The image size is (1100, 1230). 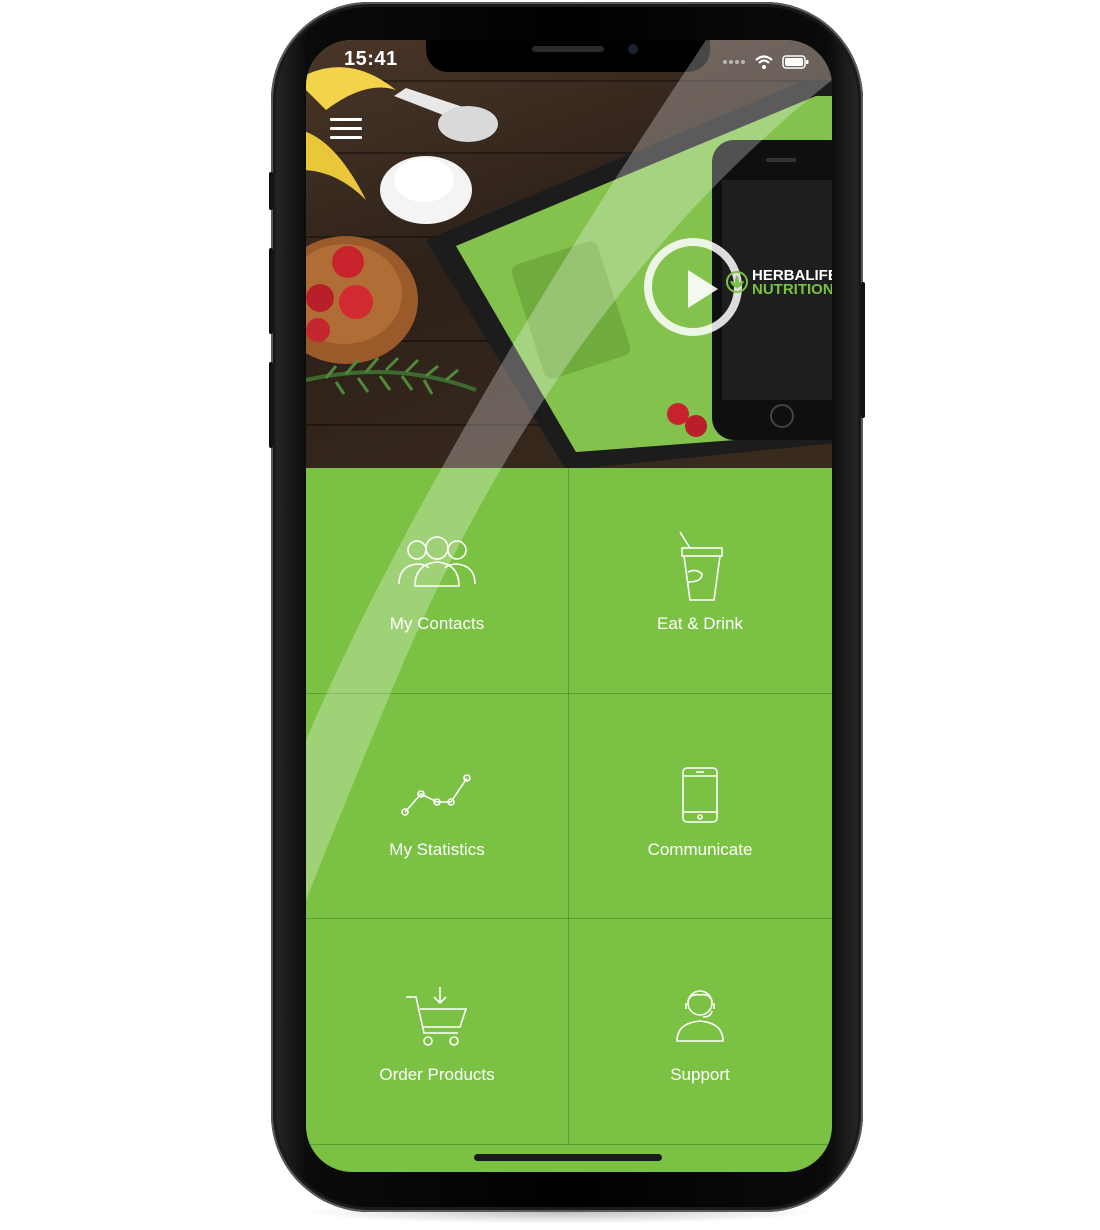 I want to click on menu-tile-my-contacts: My Contacts, so click(x=437, y=580).